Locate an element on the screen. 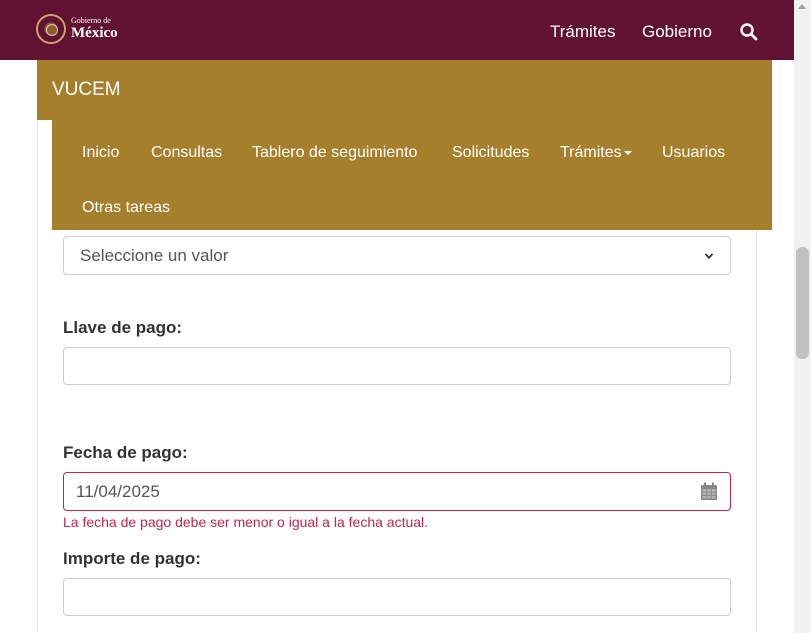 The height and width of the screenshot is (633, 811). fecha-de-pago-label: Fecha de pago: is located at coordinates (125, 452).